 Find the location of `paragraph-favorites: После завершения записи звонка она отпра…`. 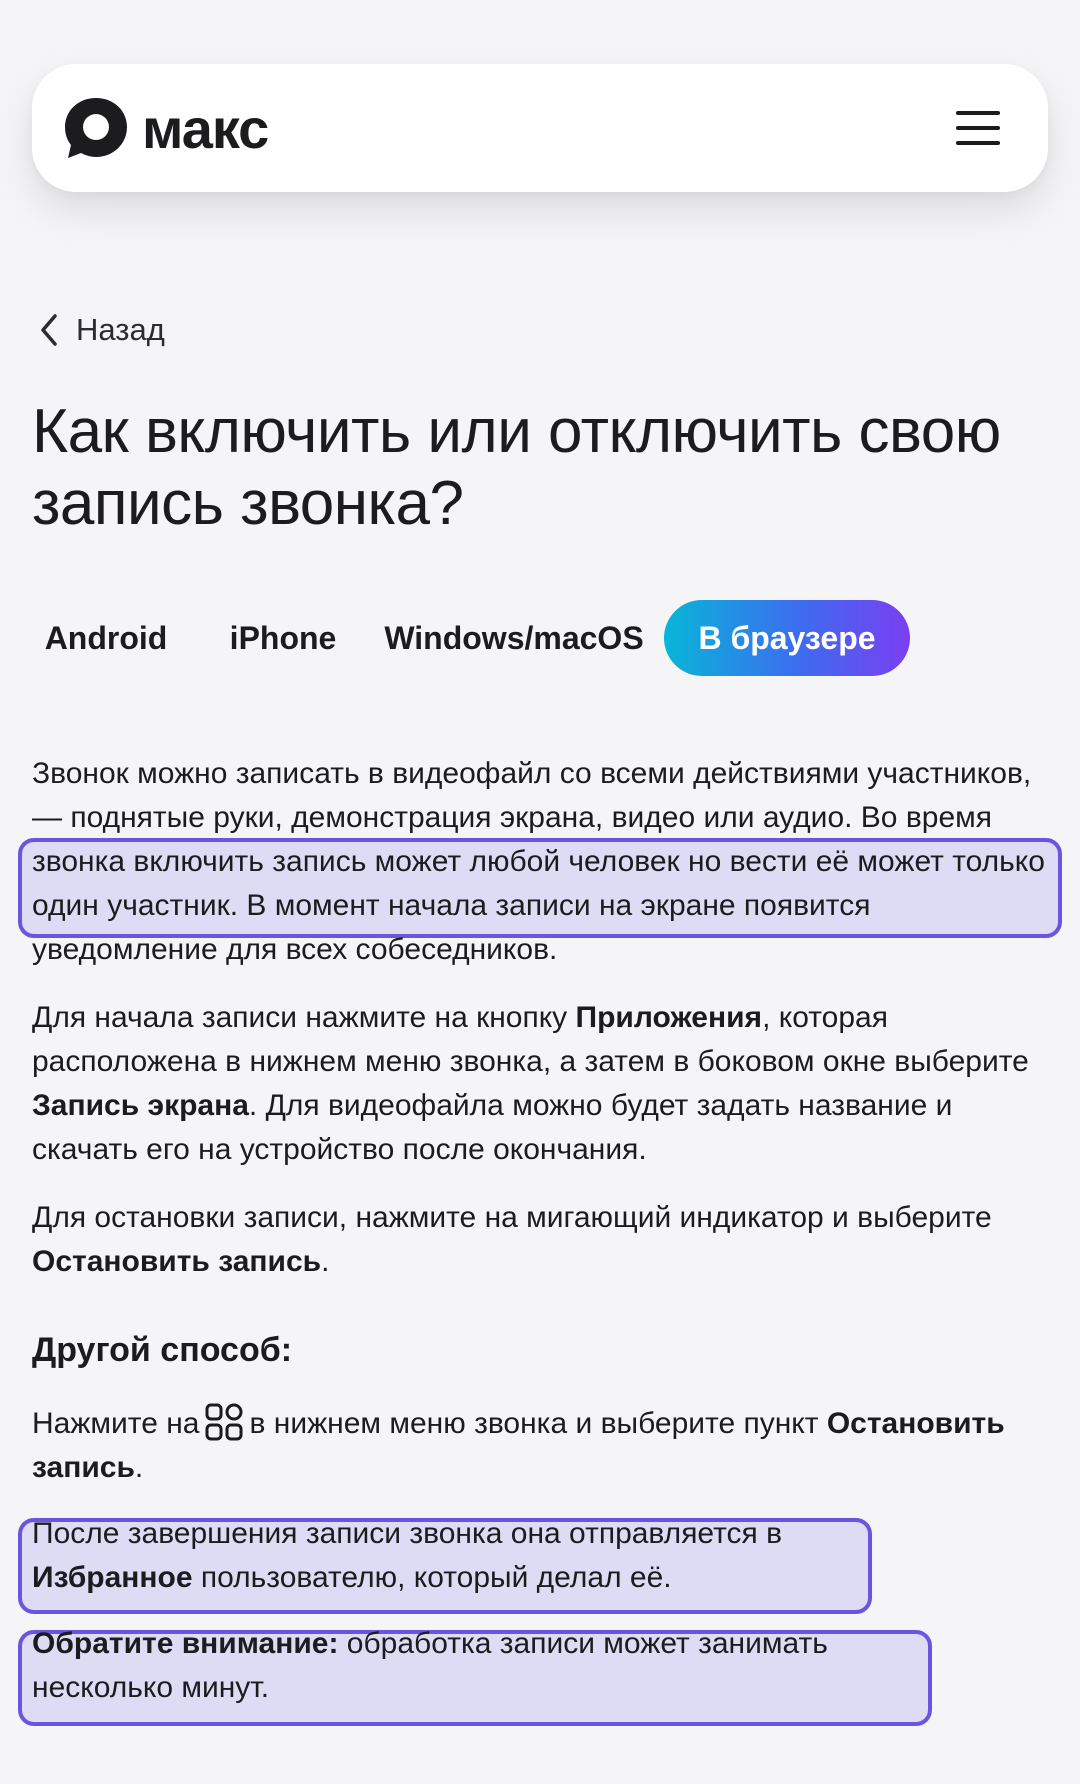

paragraph-favorites: После завершения записи звонка она отпра… is located at coordinates (407, 1555).